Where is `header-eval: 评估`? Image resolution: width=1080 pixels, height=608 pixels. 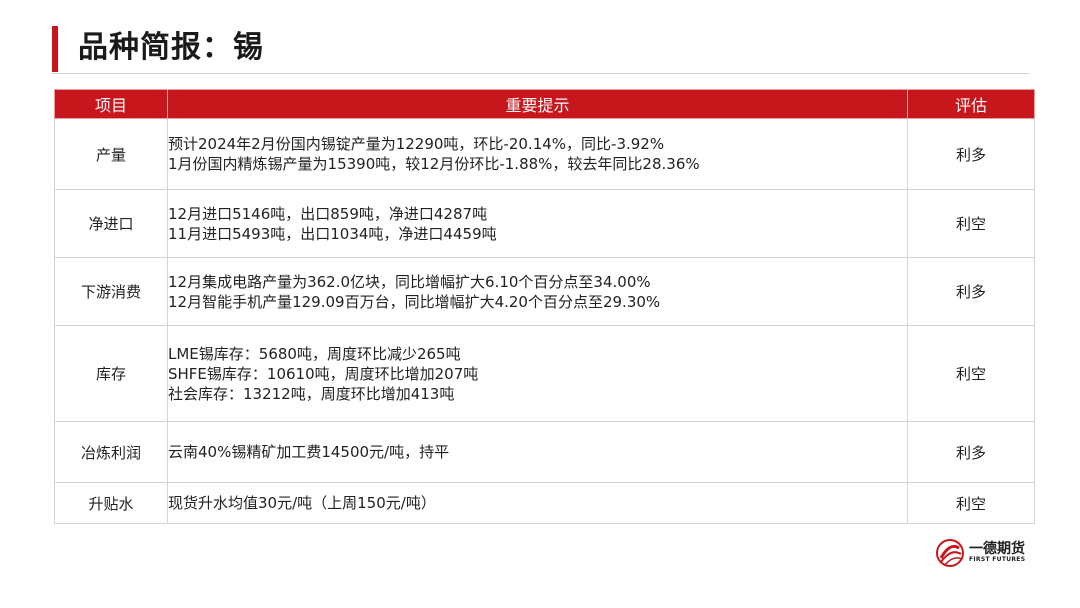 header-eval: 评估 is located at coordinates (971, 104).